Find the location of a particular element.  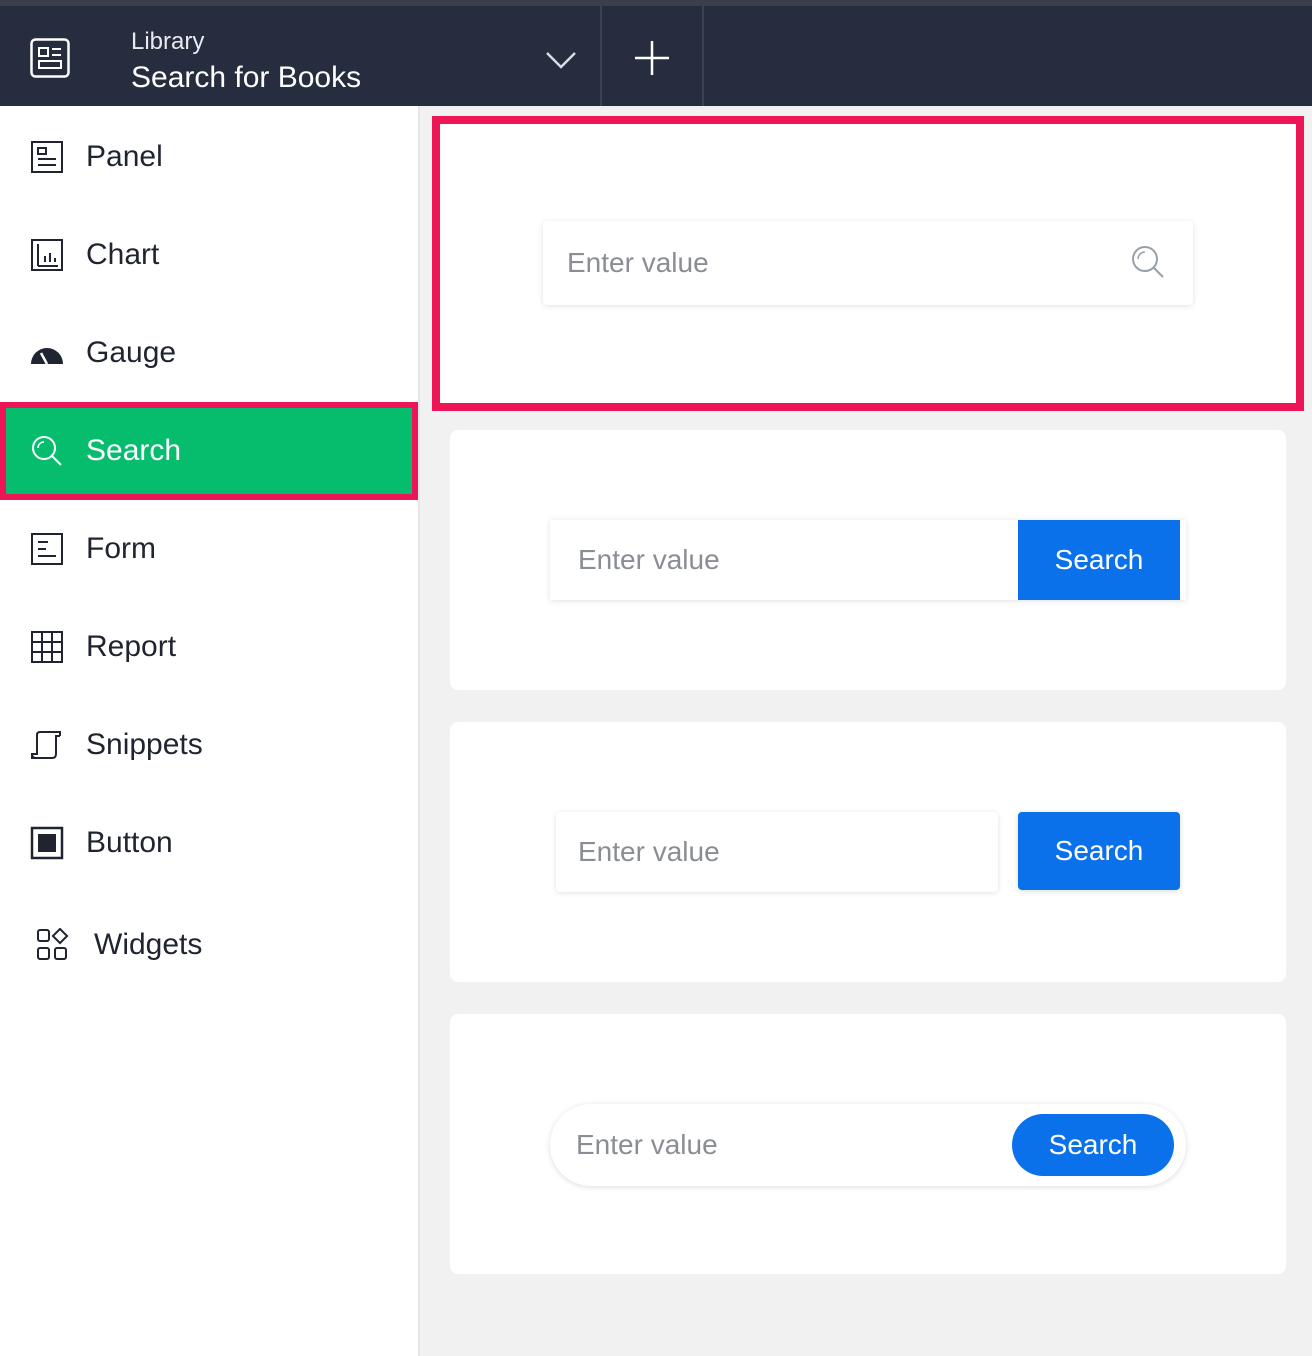

sidebar-item-label: Button is located at coordinates (129, 842).